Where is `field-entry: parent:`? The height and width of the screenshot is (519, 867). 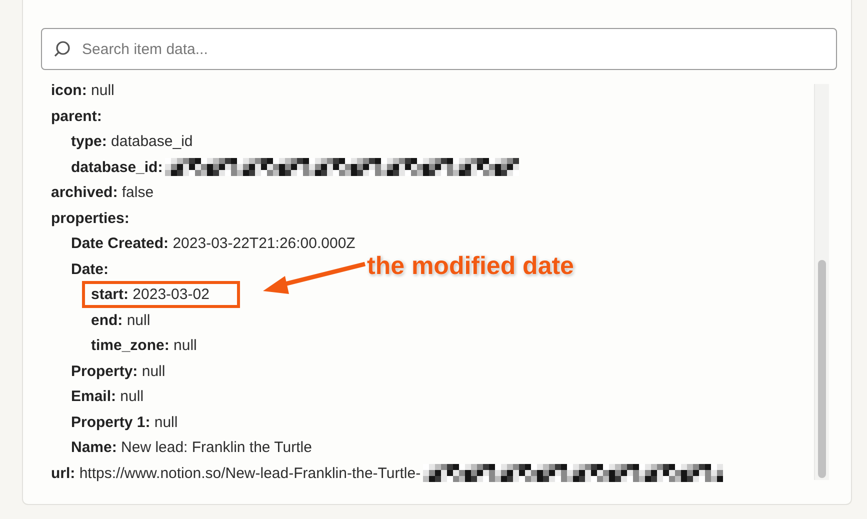
field-entry: parent: is located at coordinates (76, 116).